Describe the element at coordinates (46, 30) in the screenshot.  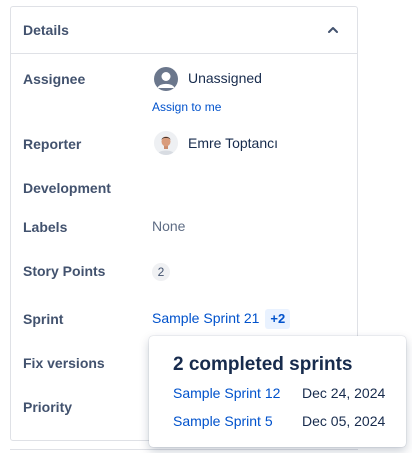
I see `details-title: Details` at that location.